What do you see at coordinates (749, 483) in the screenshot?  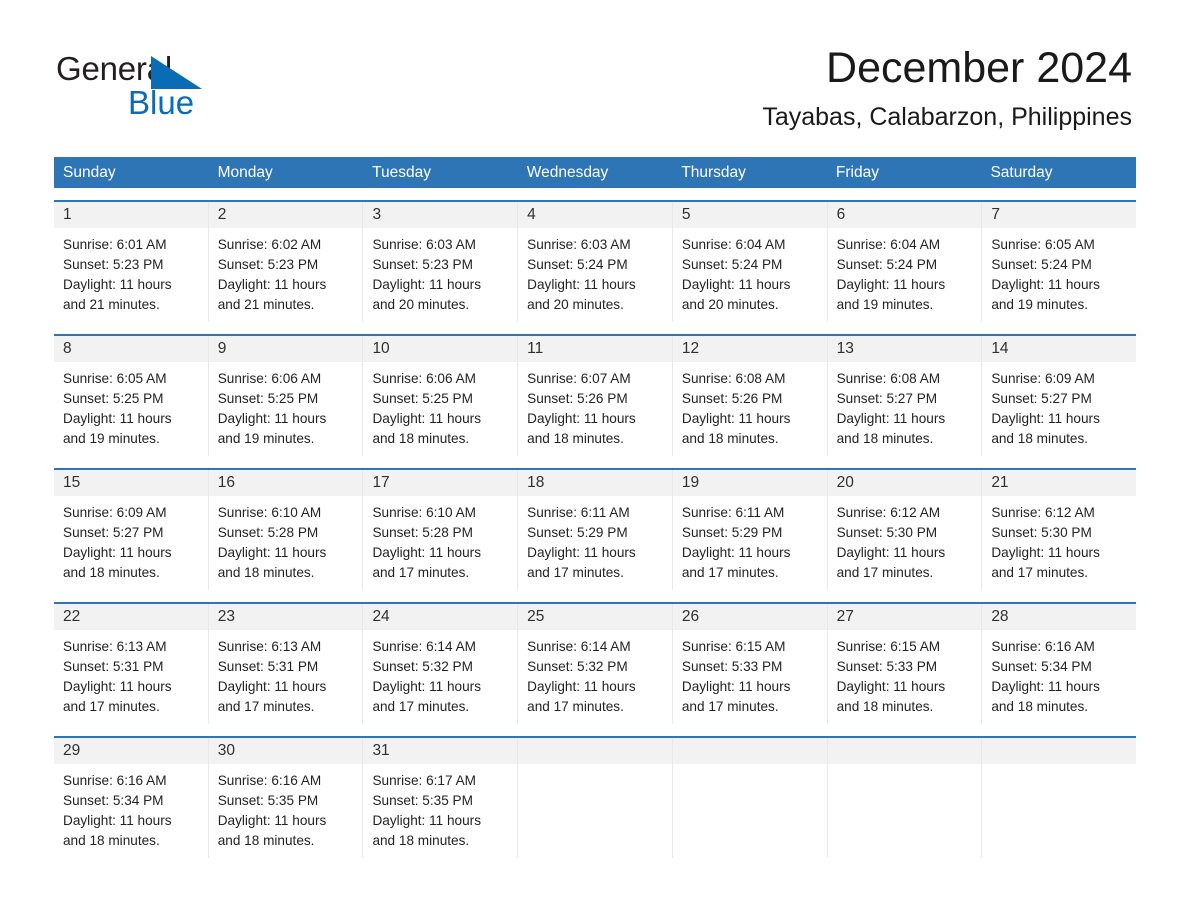 I see `day-number: 19` at bounding box center [749, 483].